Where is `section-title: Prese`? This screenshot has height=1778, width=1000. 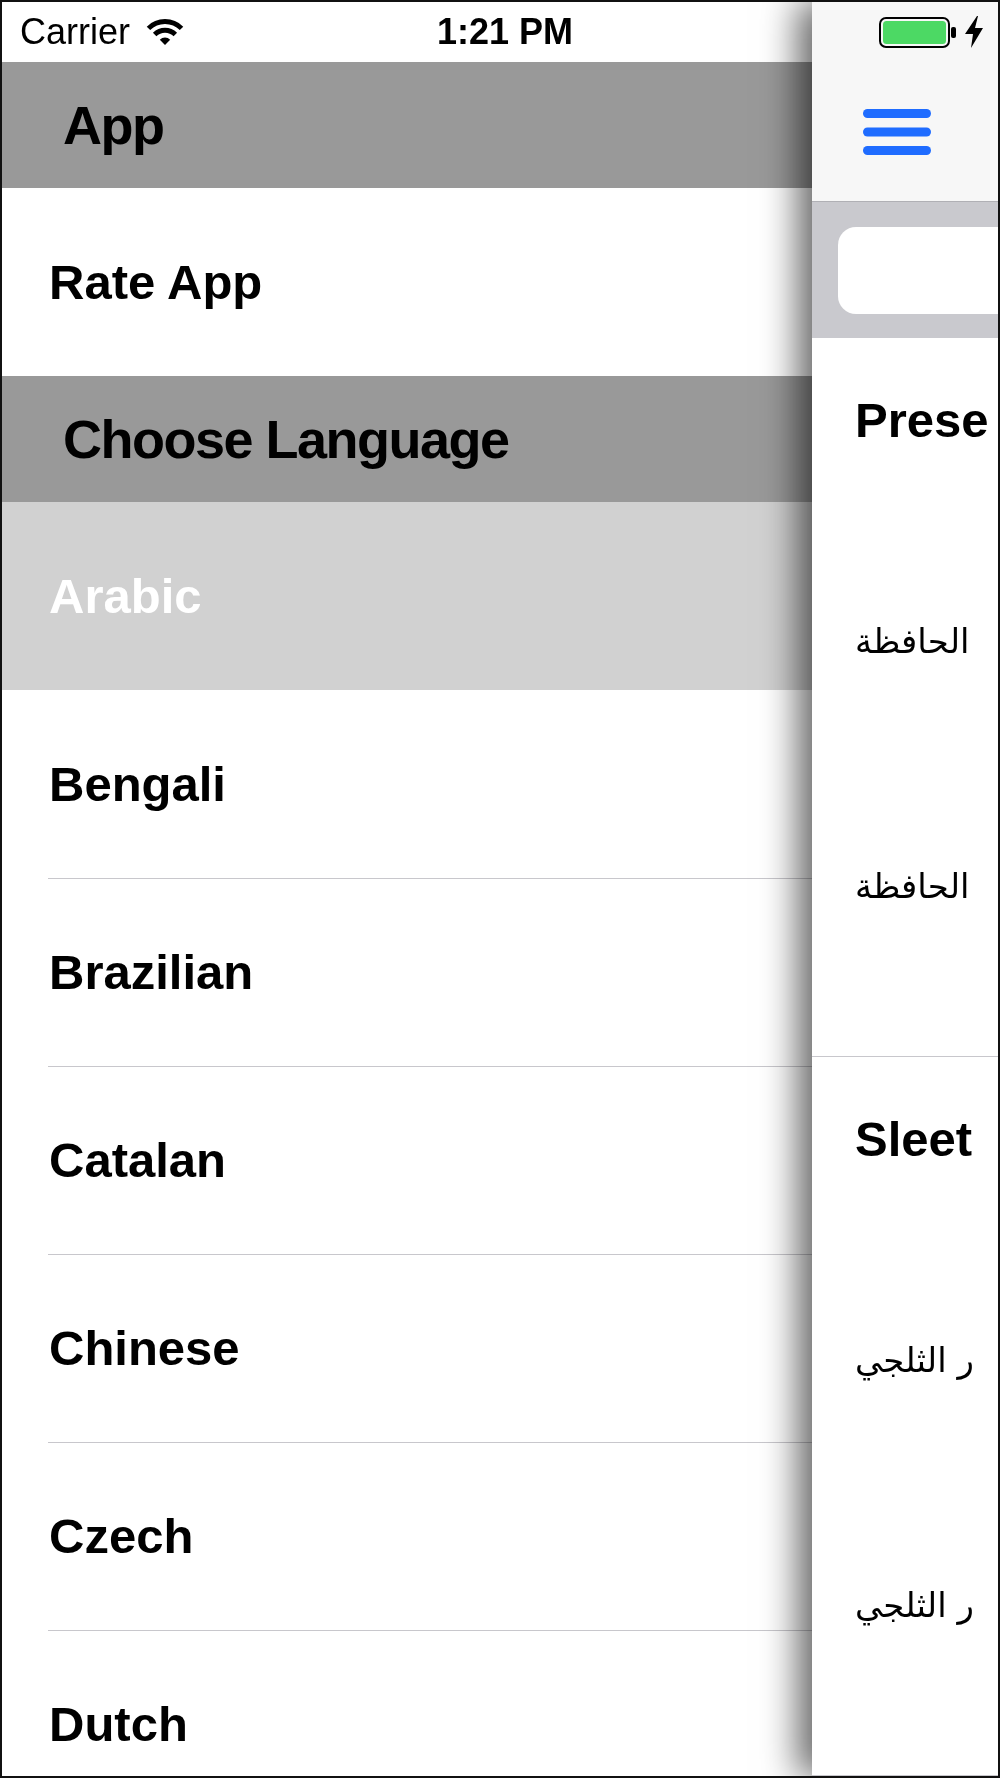
section-title: Prese is located at coordinates (922, 420).